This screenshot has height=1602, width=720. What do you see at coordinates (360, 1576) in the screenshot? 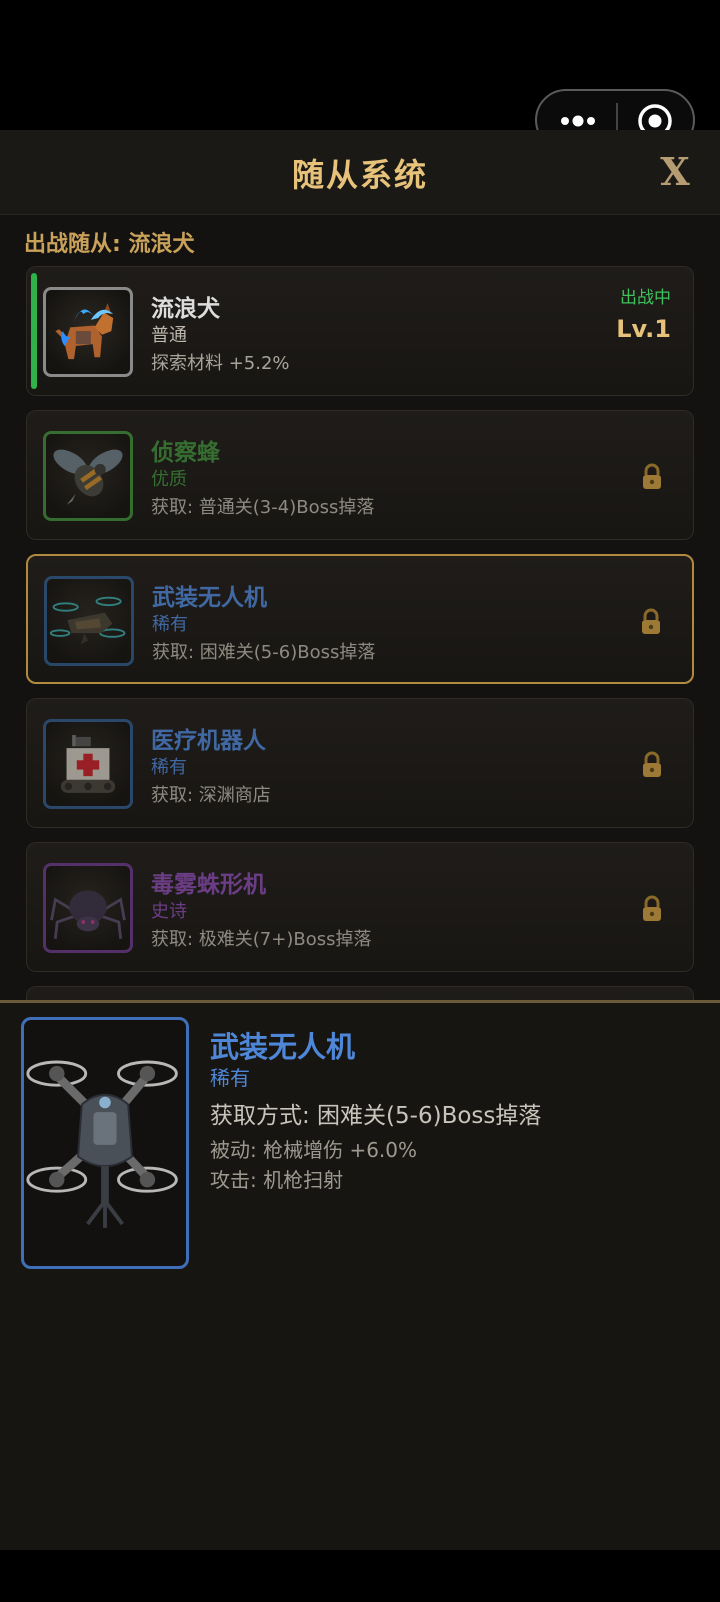
I see `bottom-system-bar` at bounding box center [360, 1576].